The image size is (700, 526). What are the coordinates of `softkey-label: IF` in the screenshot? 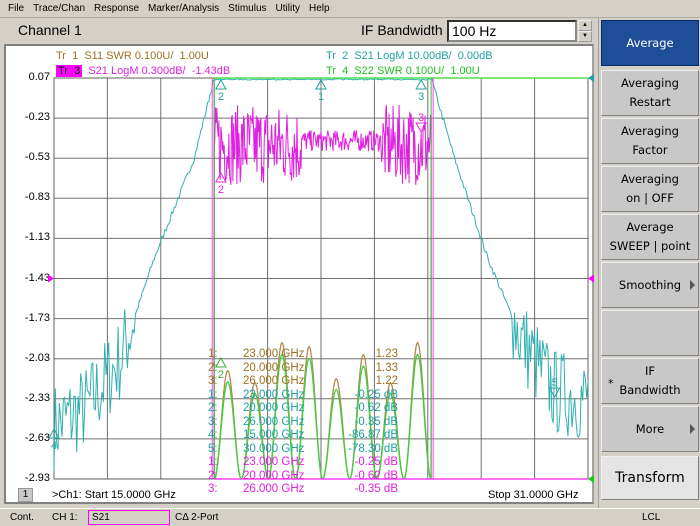 It's located at (649, 371).